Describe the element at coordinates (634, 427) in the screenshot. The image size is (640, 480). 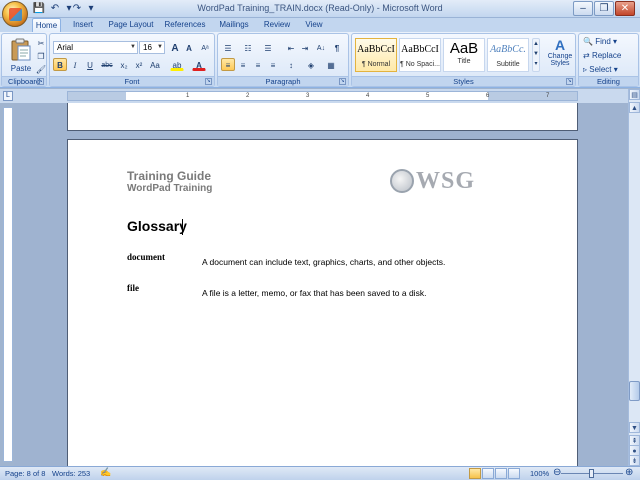
I see `scroll-down-icon: ▼` at that location.